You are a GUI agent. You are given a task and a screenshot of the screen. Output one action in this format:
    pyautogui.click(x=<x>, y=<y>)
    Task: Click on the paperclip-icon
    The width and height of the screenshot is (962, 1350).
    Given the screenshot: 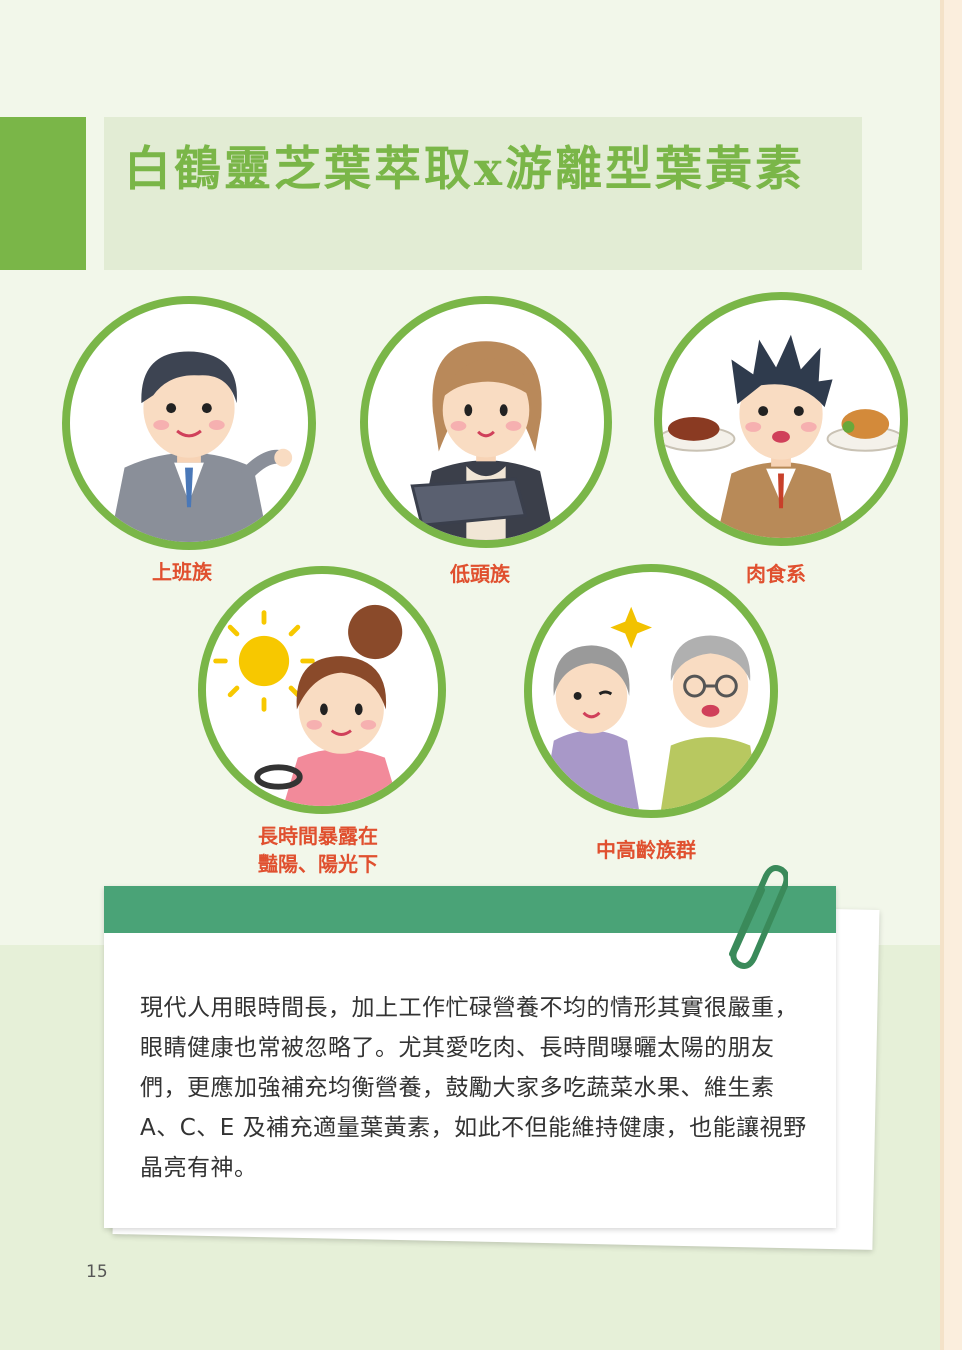 What is the action you would take?
    pyautogui.click(x=754, y=917)
    